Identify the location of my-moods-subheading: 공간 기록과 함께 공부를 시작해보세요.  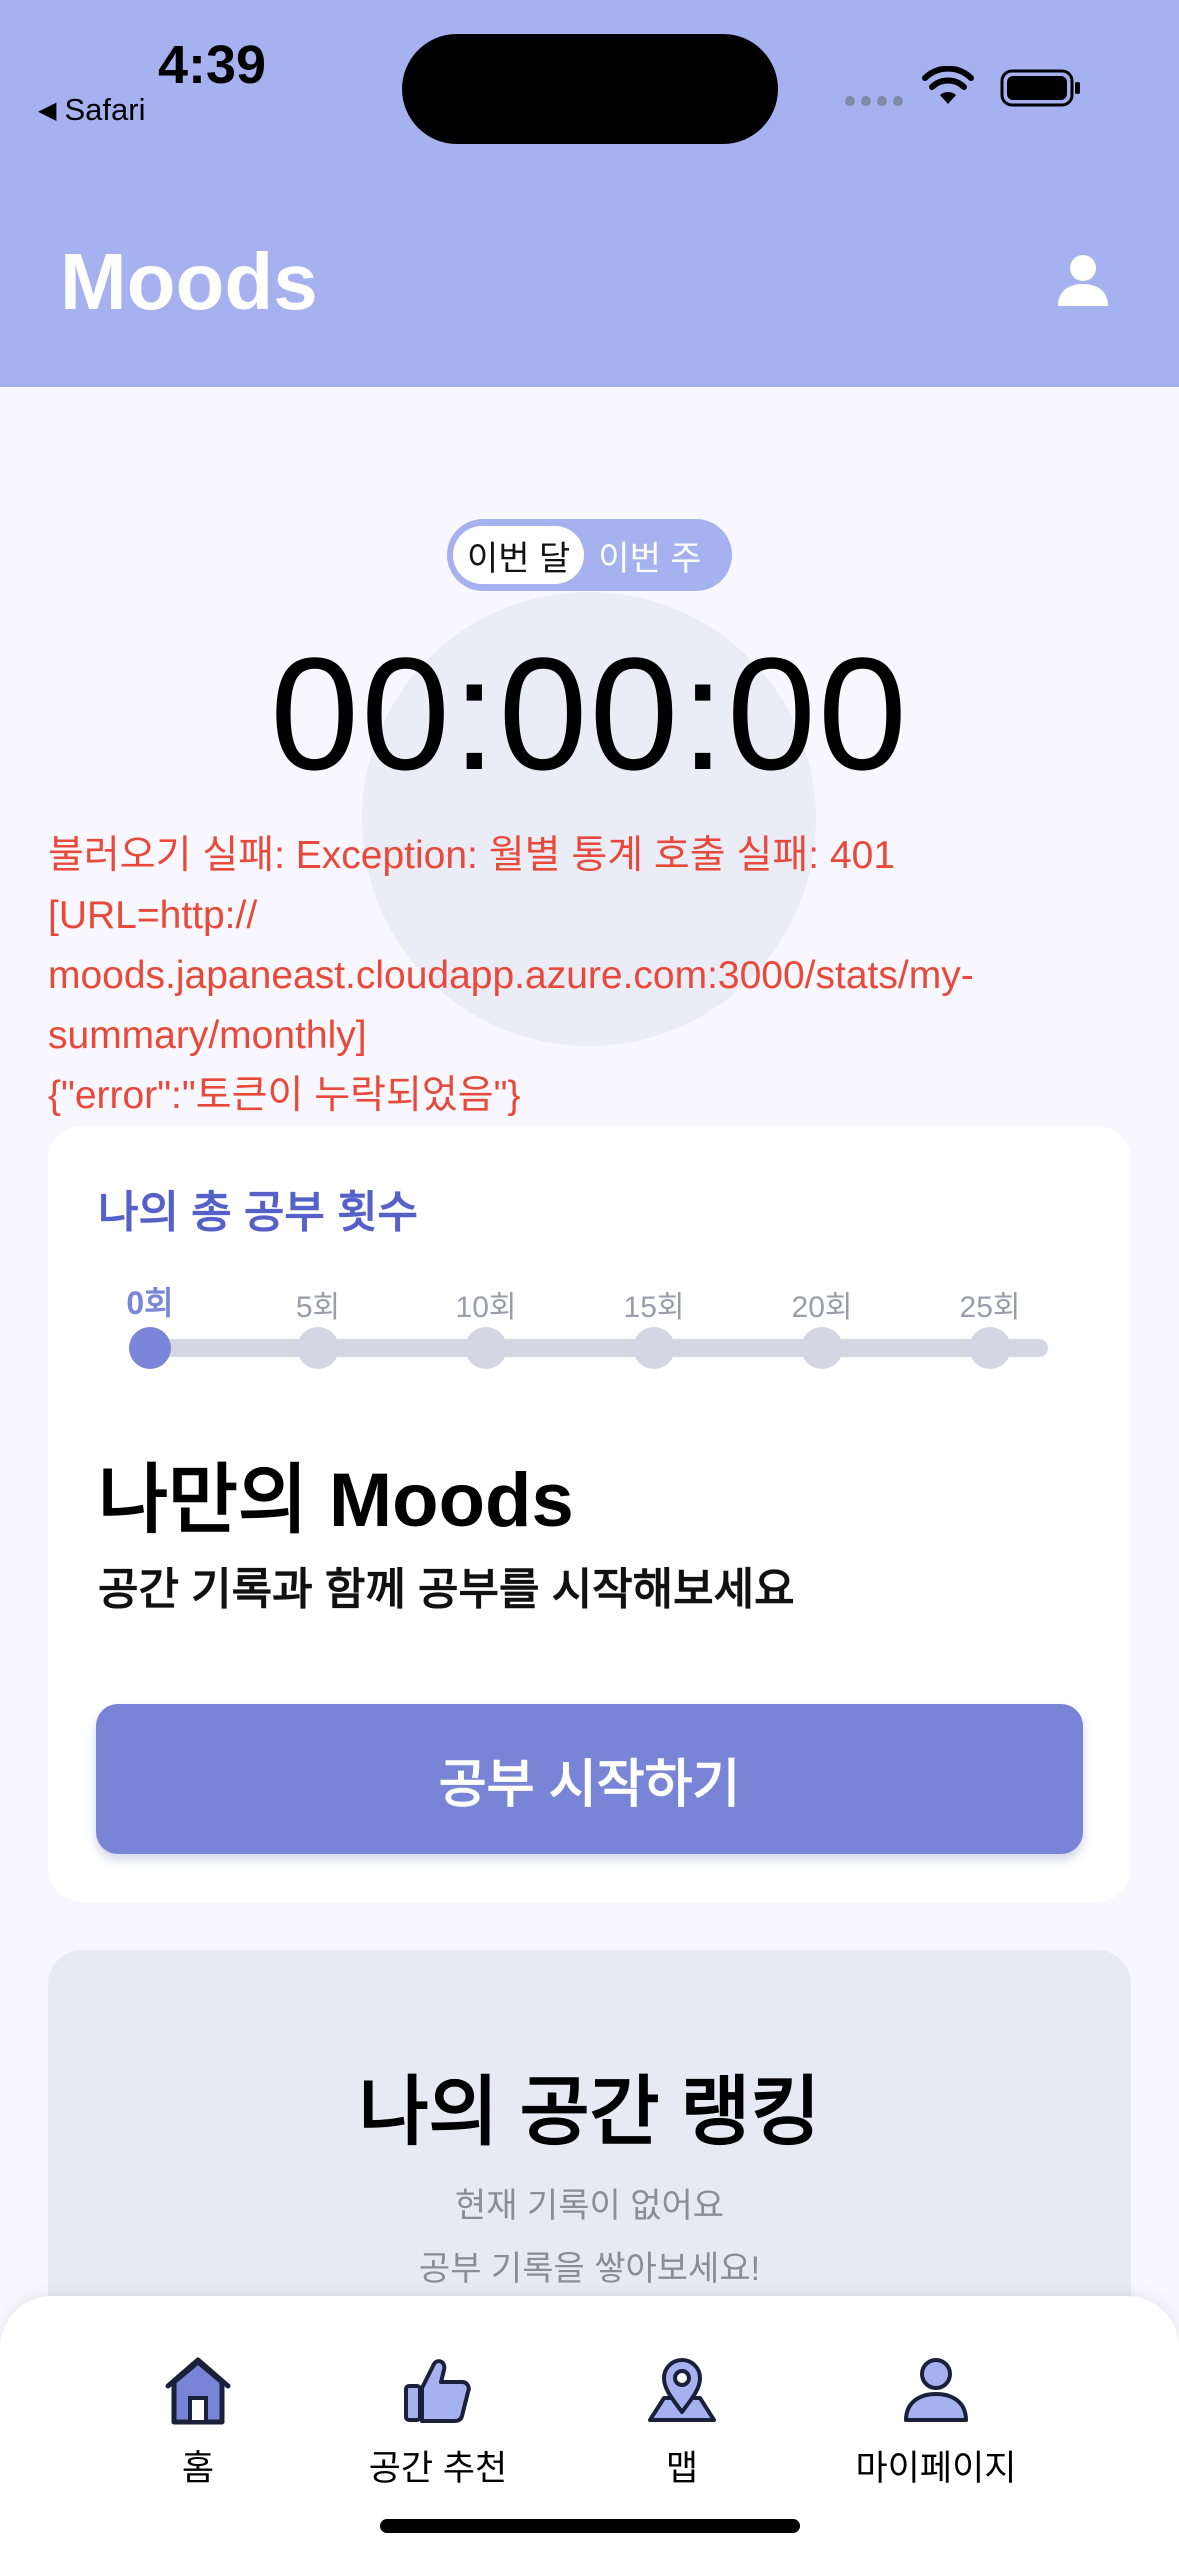
(446, 1589).